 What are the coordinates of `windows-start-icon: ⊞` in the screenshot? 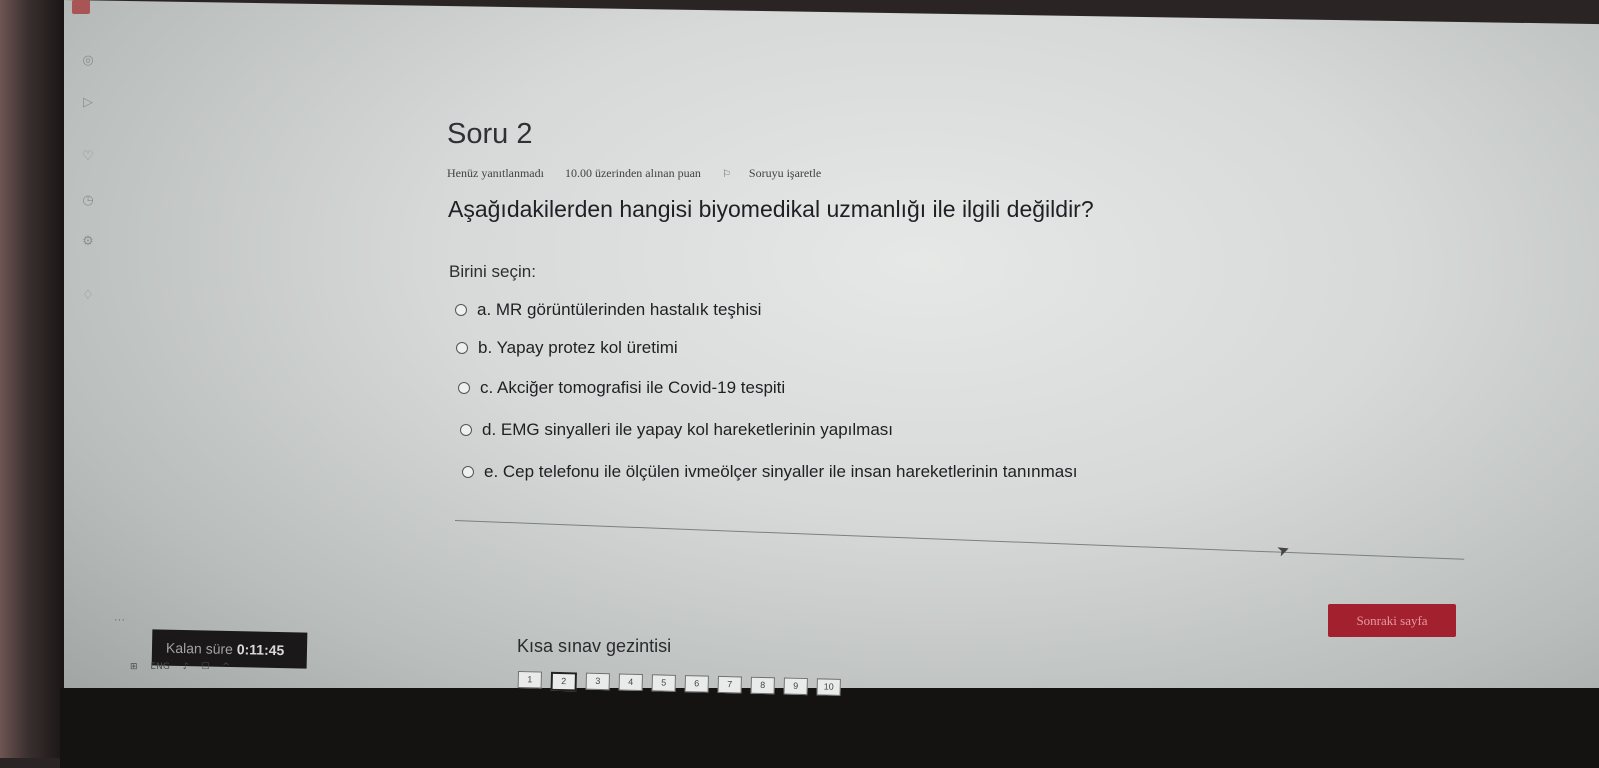 It's located at (134, 667).